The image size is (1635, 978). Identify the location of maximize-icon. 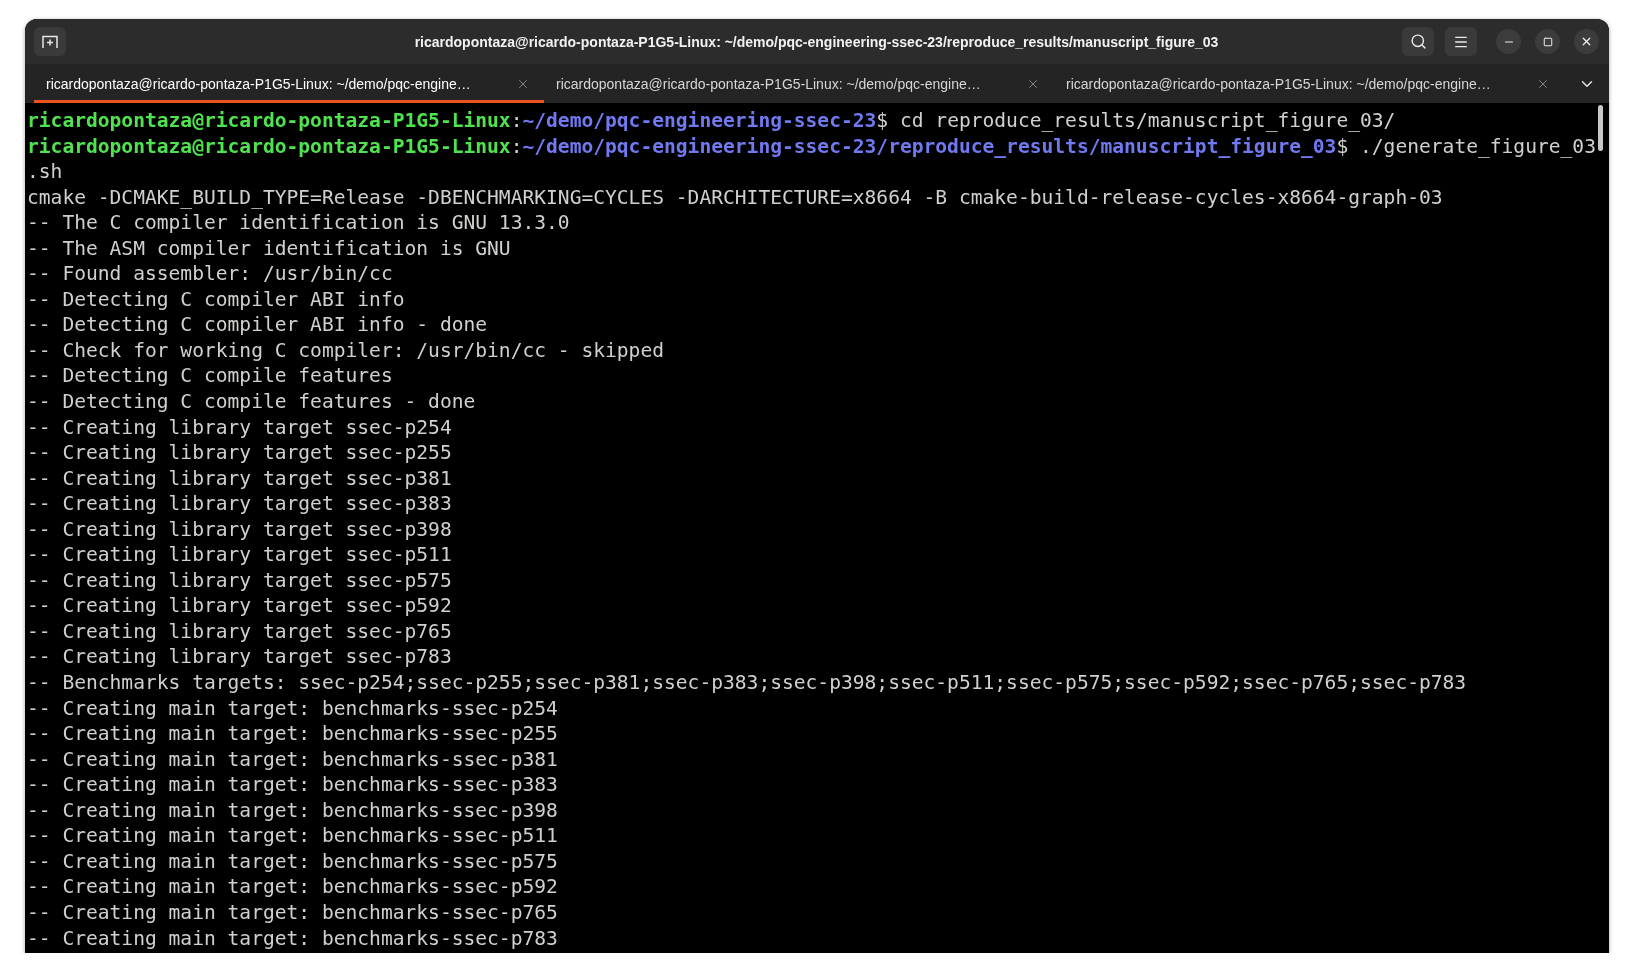
(1547, 41).